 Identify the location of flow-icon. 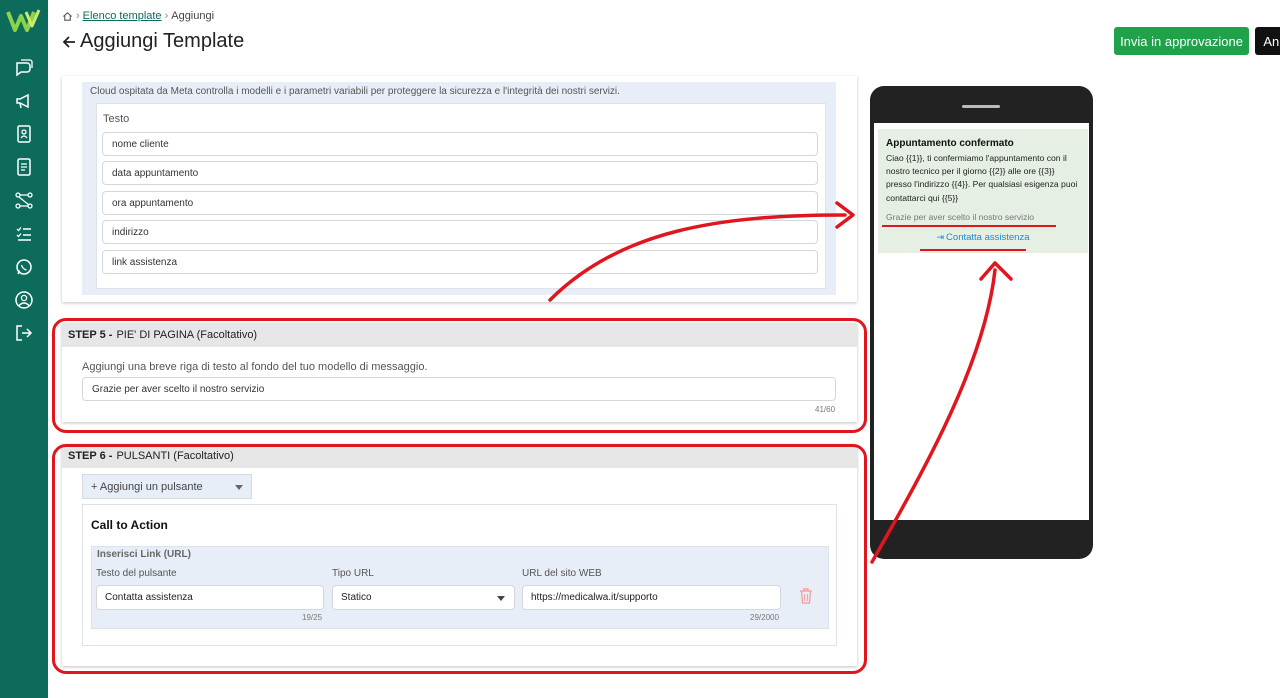
(24, 200).